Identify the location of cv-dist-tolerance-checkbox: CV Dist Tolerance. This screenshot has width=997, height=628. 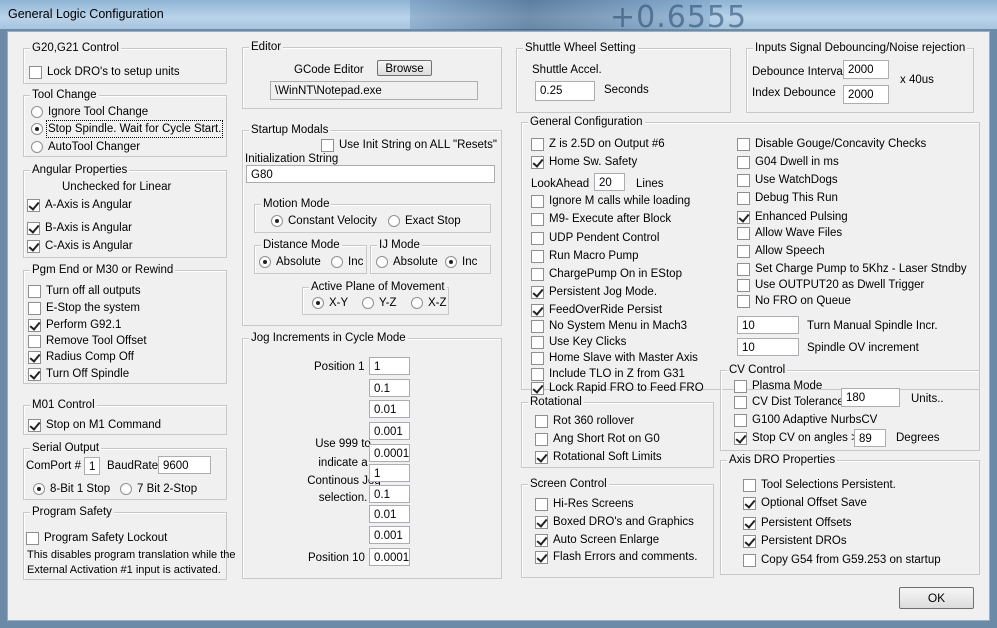
(789, 402).